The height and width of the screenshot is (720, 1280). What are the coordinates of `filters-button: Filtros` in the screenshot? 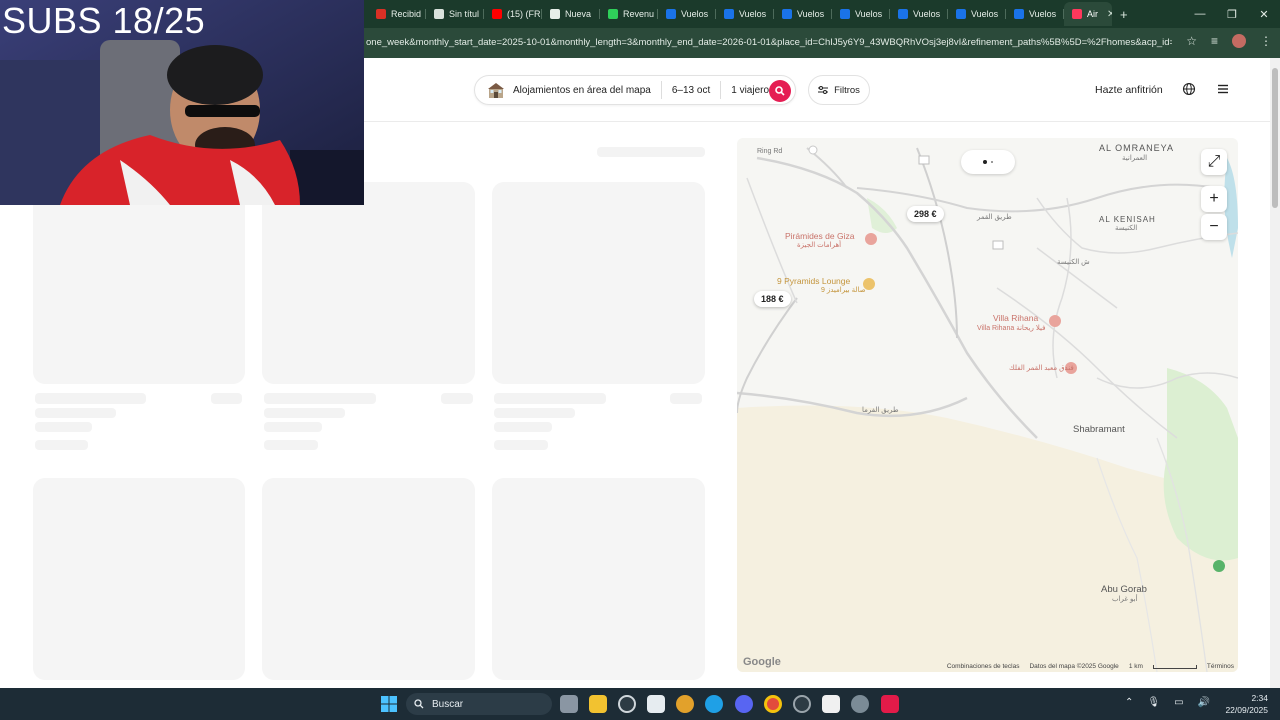 It's located at (839, 90).